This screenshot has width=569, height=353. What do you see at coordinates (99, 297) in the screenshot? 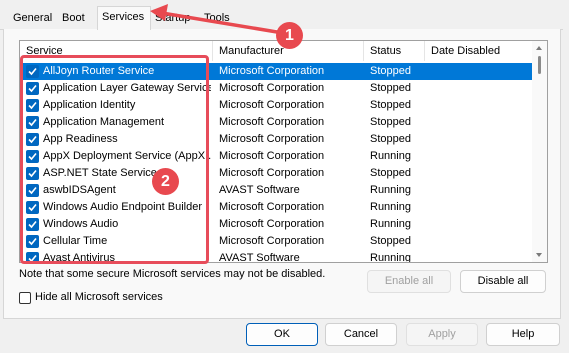
I see `hide-microsoft-services-label: Hide all Microsoft services` at bounding box center [99, 297].